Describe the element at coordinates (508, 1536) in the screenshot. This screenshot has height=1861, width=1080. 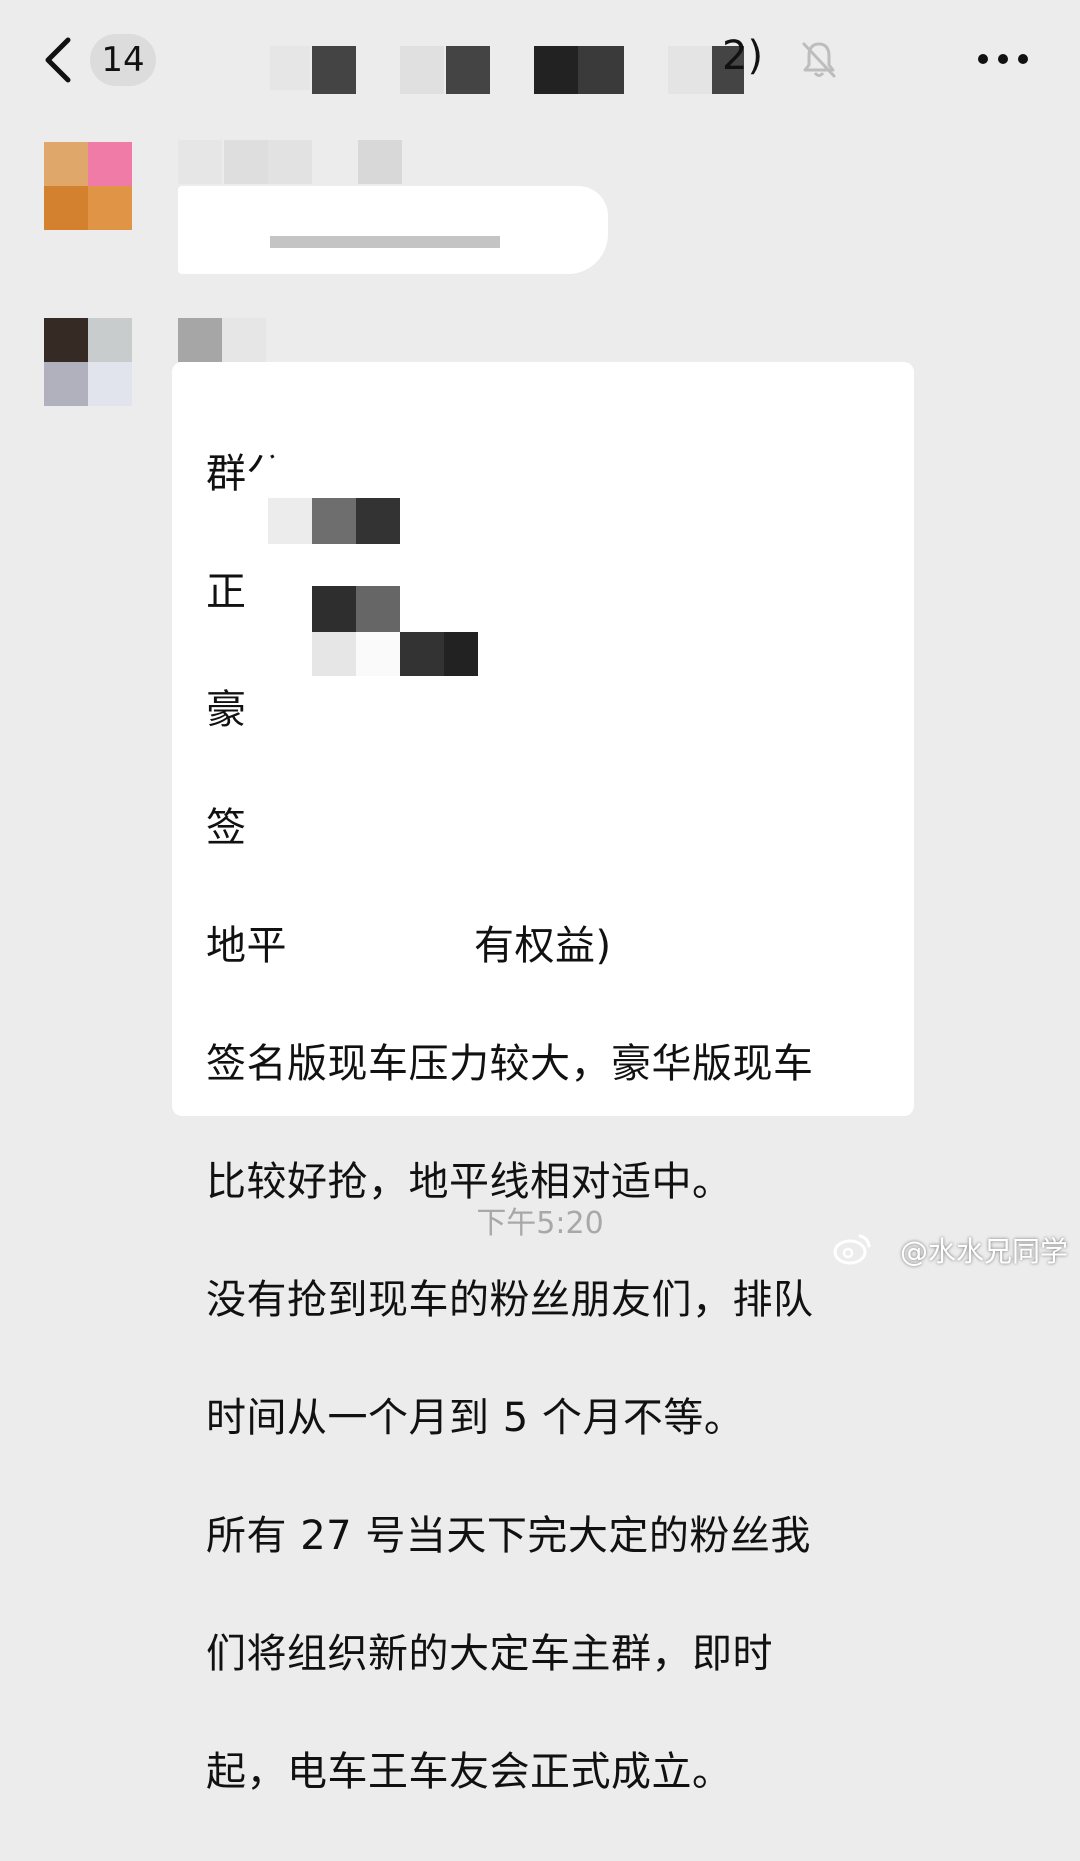
I see `announcement-line: 所有 27 号当天下完大定的粉丝我` at that location.